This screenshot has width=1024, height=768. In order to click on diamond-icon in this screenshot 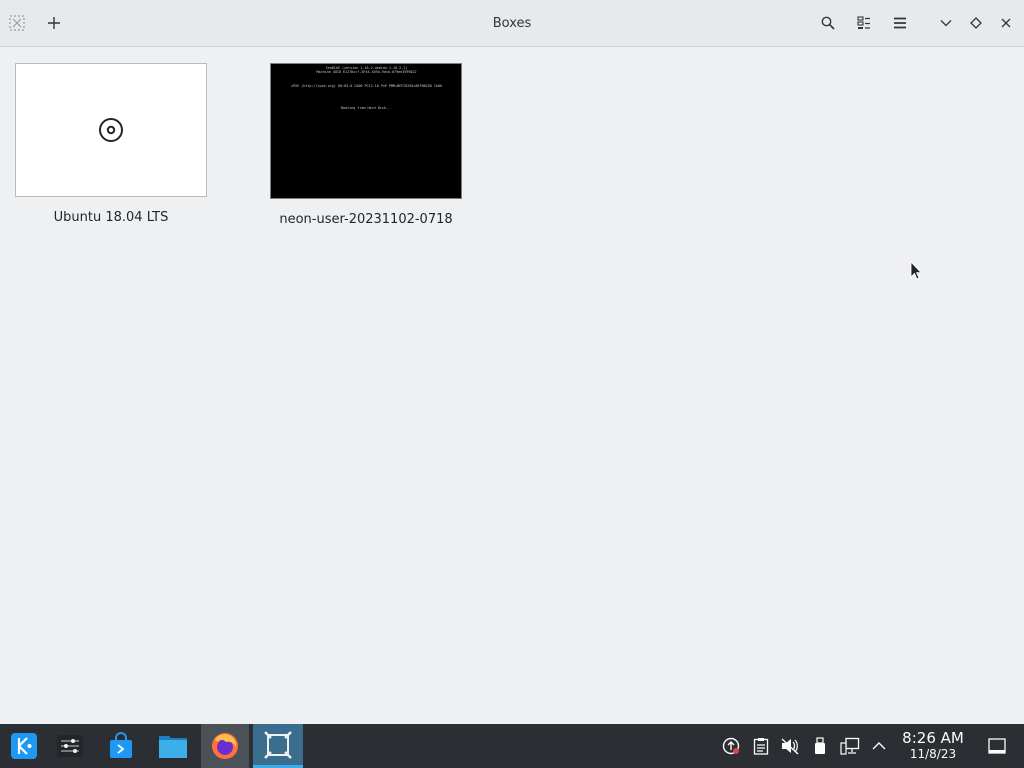, I will do `click(976, 23)`.